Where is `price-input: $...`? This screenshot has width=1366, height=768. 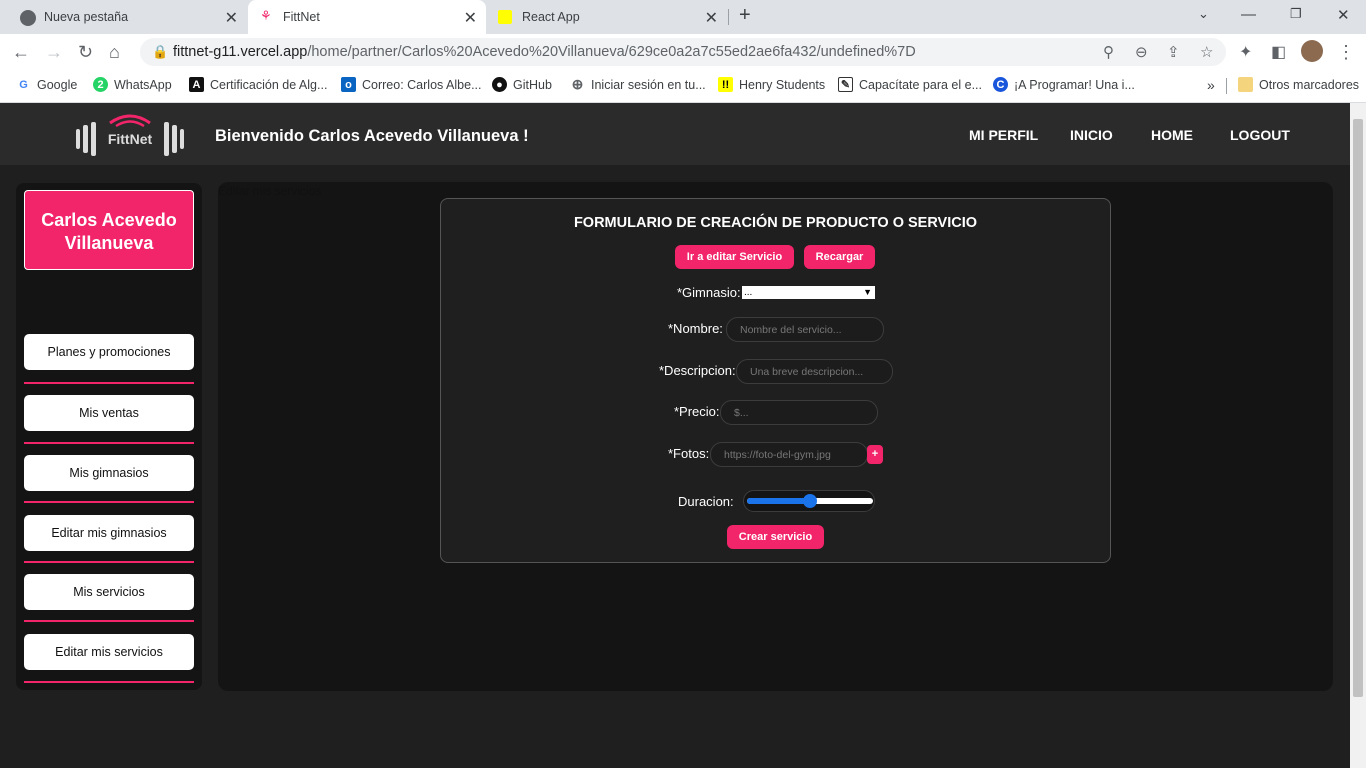
price-input: $... is located at coordinates (799, 412).